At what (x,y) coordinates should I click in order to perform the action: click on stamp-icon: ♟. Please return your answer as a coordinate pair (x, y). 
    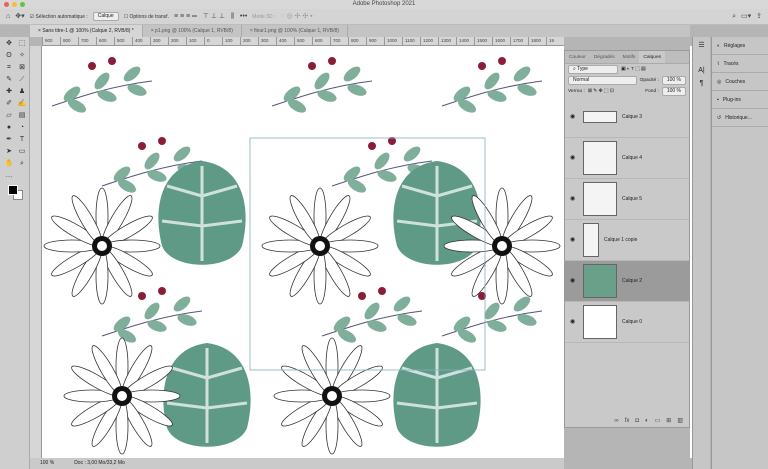
    Looking at the image, I should click on (22, 92).